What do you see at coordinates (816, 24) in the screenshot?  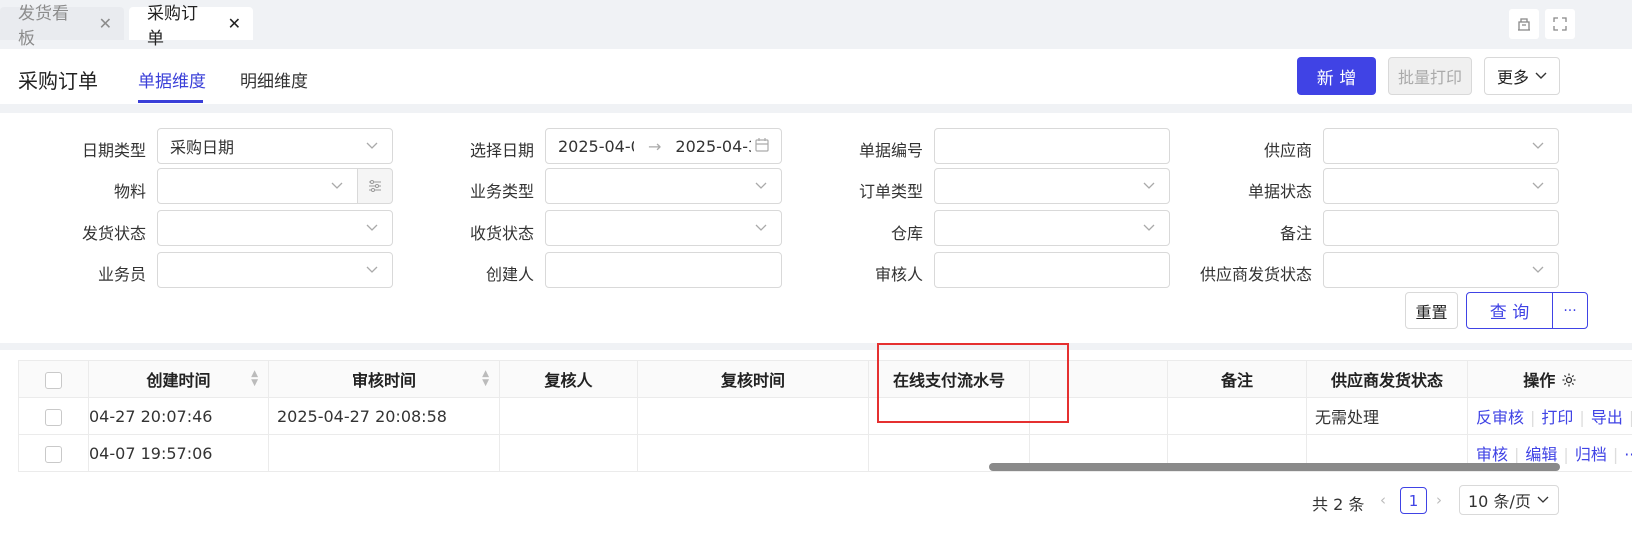 I see `tab-bar: 发货看板 ✕ 采购订单 ✕` at bounding box center [816, 24].